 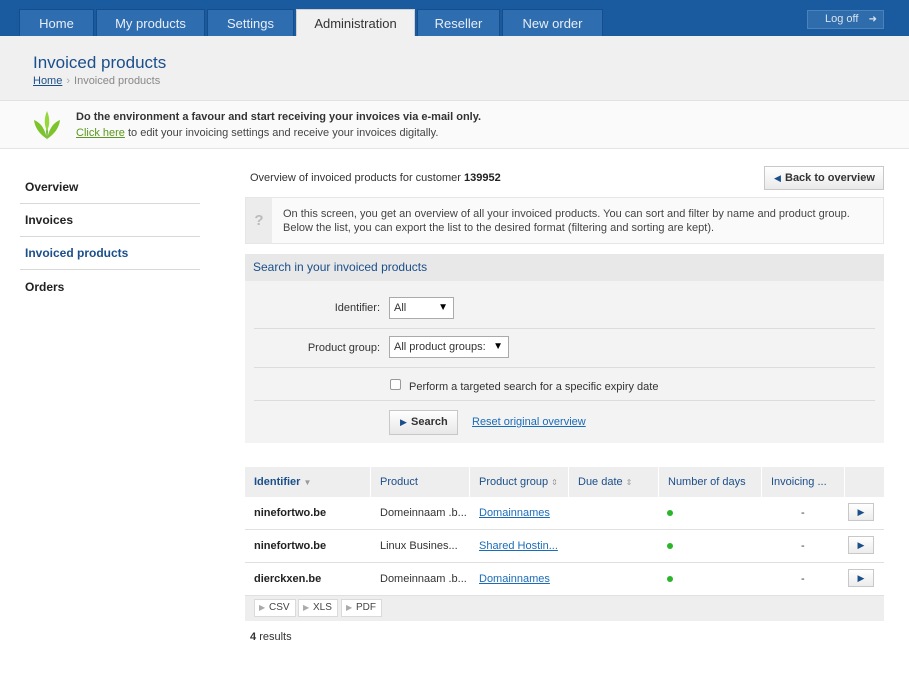 What do you see at coordinates (288, 579) in the screenshot?
I see `row-identifier: dierckxen.be` at bounding box center [288, 579].